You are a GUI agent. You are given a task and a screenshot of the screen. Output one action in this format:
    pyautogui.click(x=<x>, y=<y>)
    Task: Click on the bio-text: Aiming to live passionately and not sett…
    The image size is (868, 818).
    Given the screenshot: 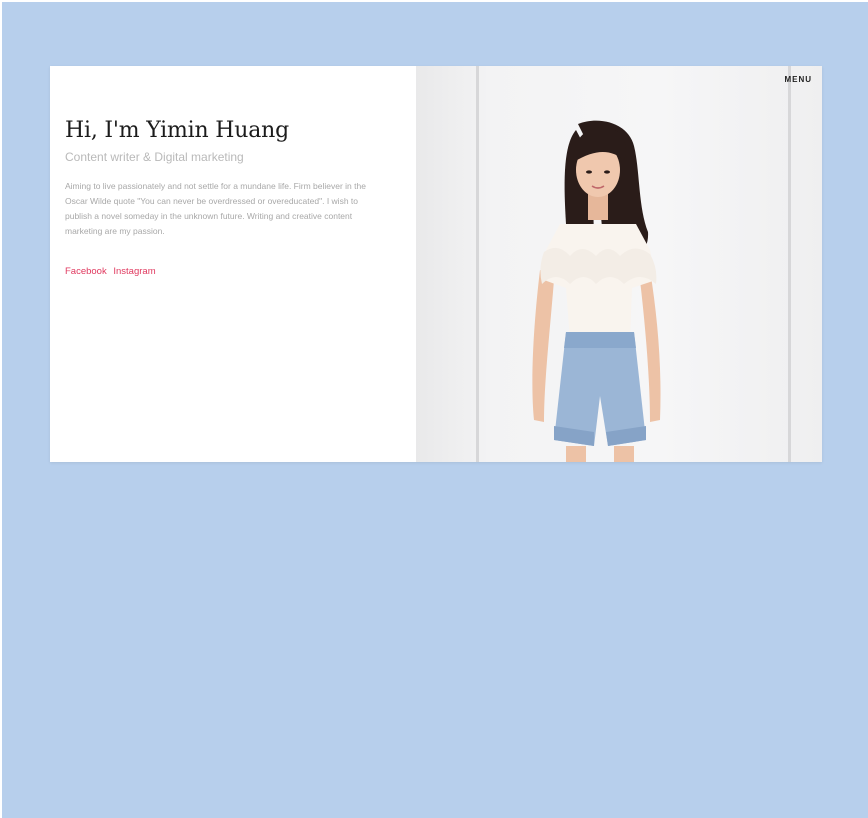 What is the action you would take?
    pyautogui.click(x=215, y=208)
    